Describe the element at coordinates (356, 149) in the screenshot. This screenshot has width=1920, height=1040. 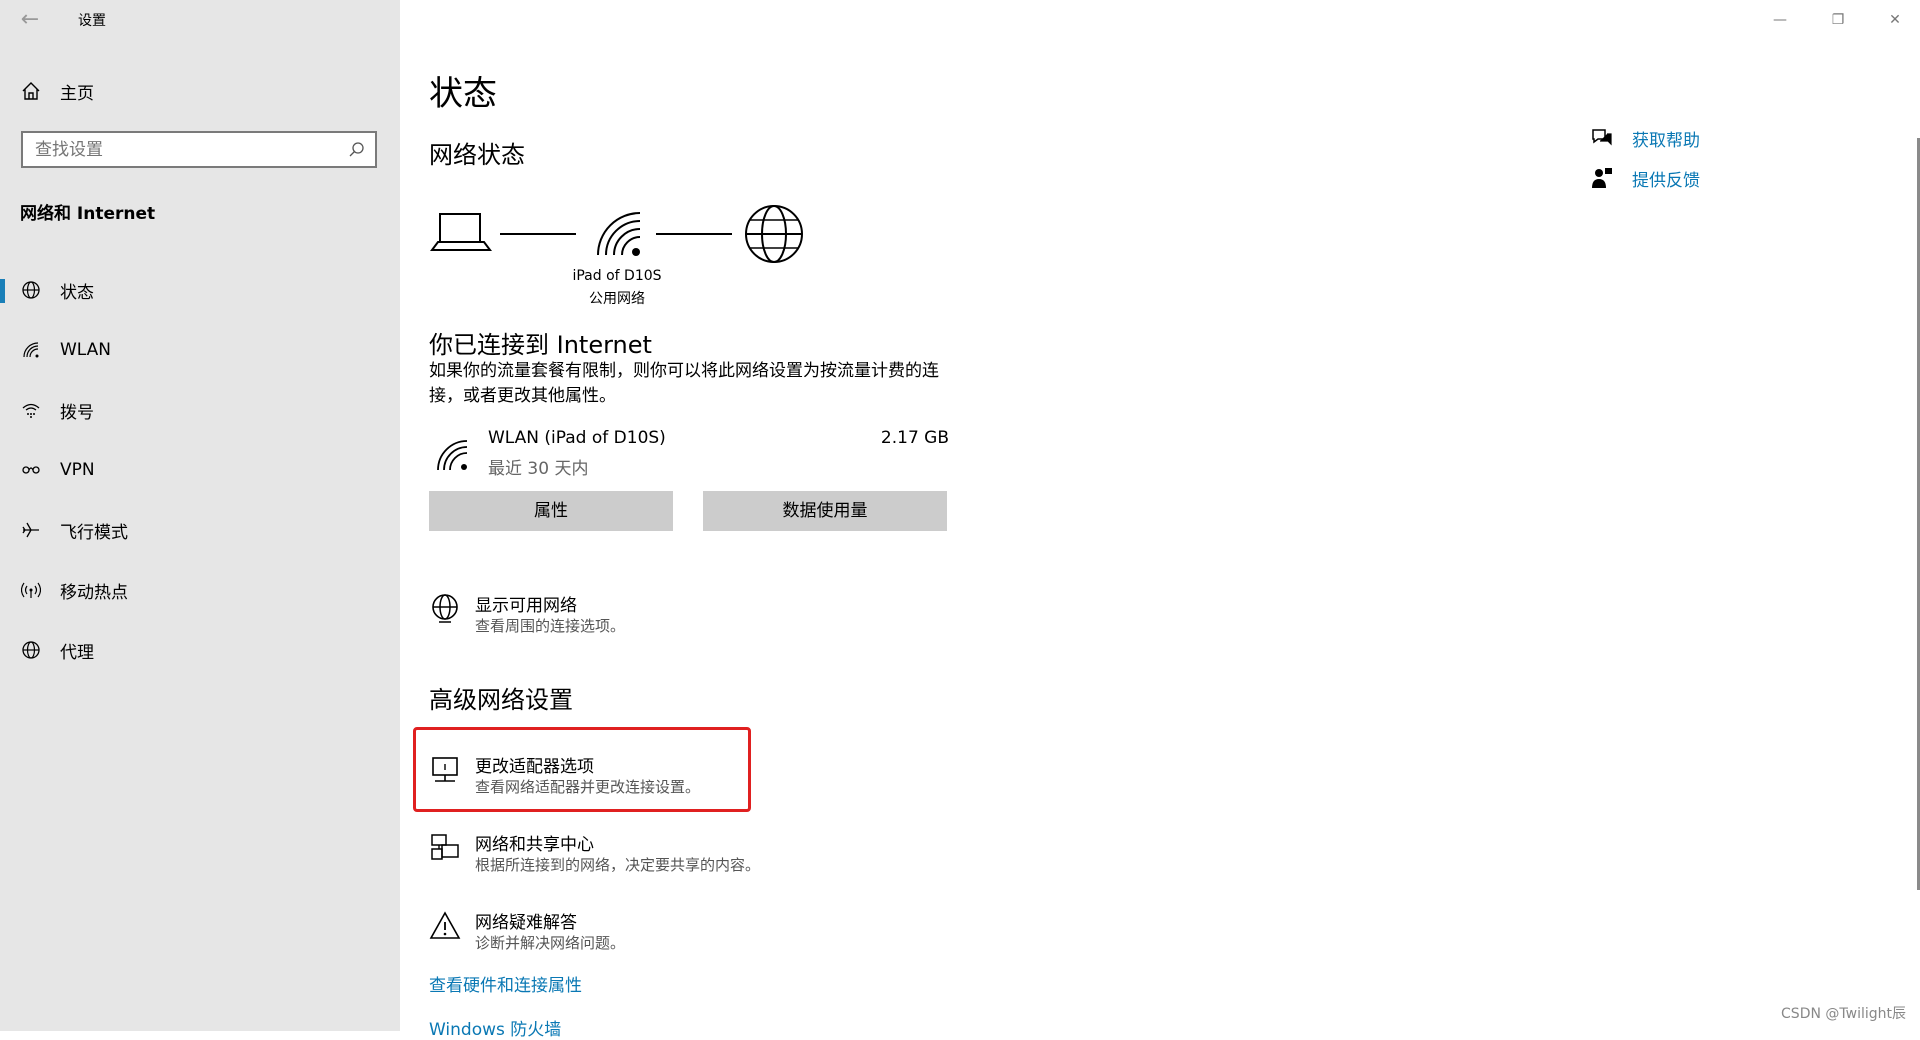
I see `search-icon` at that location.